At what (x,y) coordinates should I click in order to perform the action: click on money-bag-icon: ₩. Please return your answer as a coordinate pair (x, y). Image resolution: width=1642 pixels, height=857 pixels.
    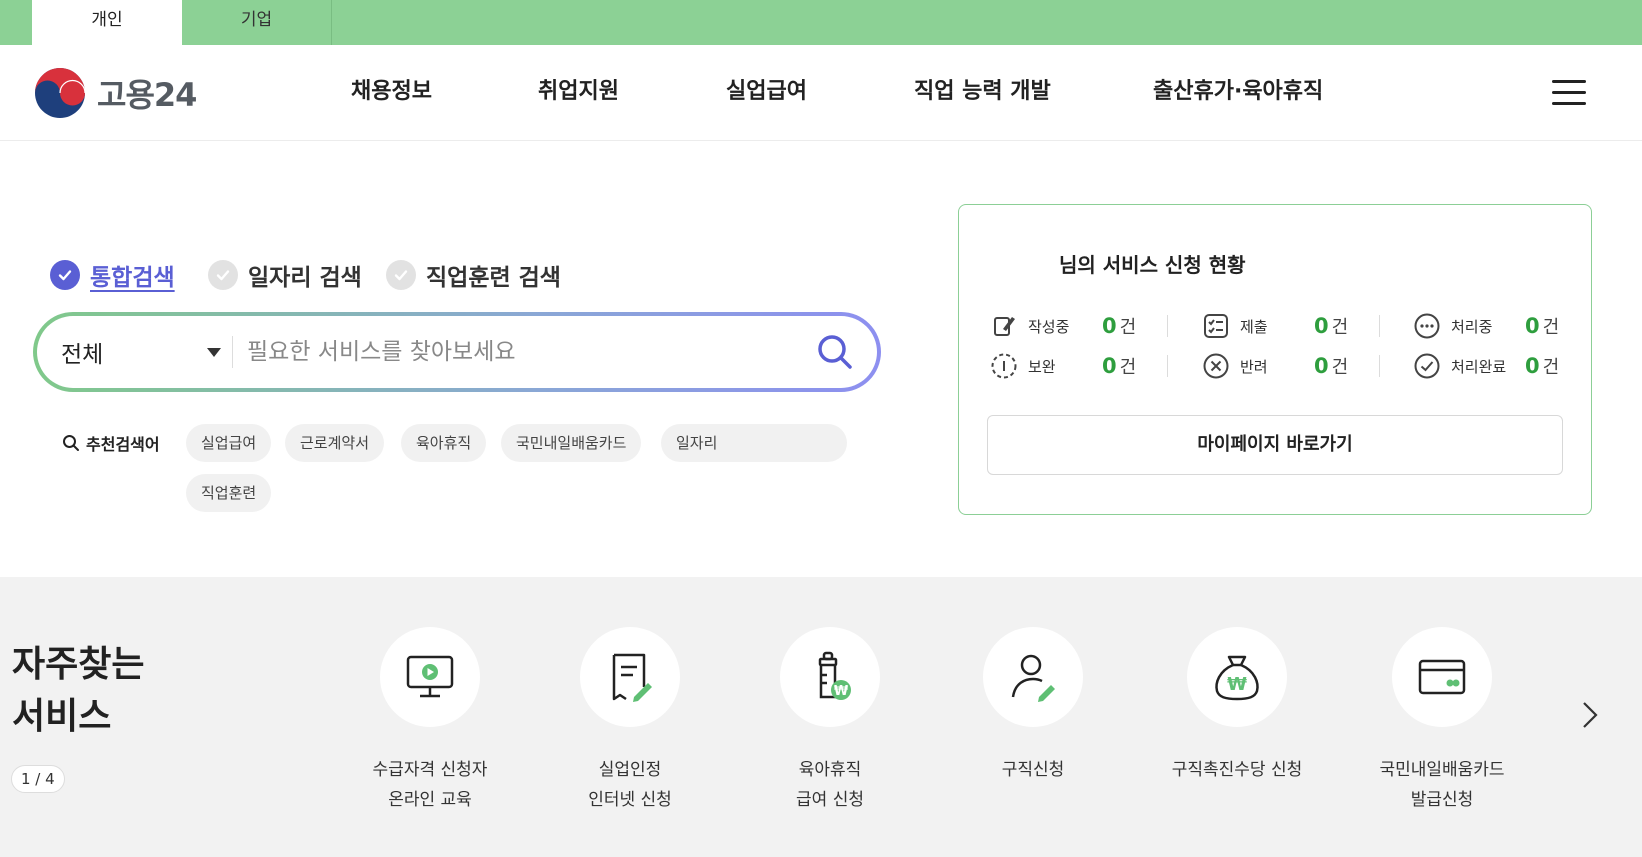
    Looking at the image, I should click on (1237, 678).